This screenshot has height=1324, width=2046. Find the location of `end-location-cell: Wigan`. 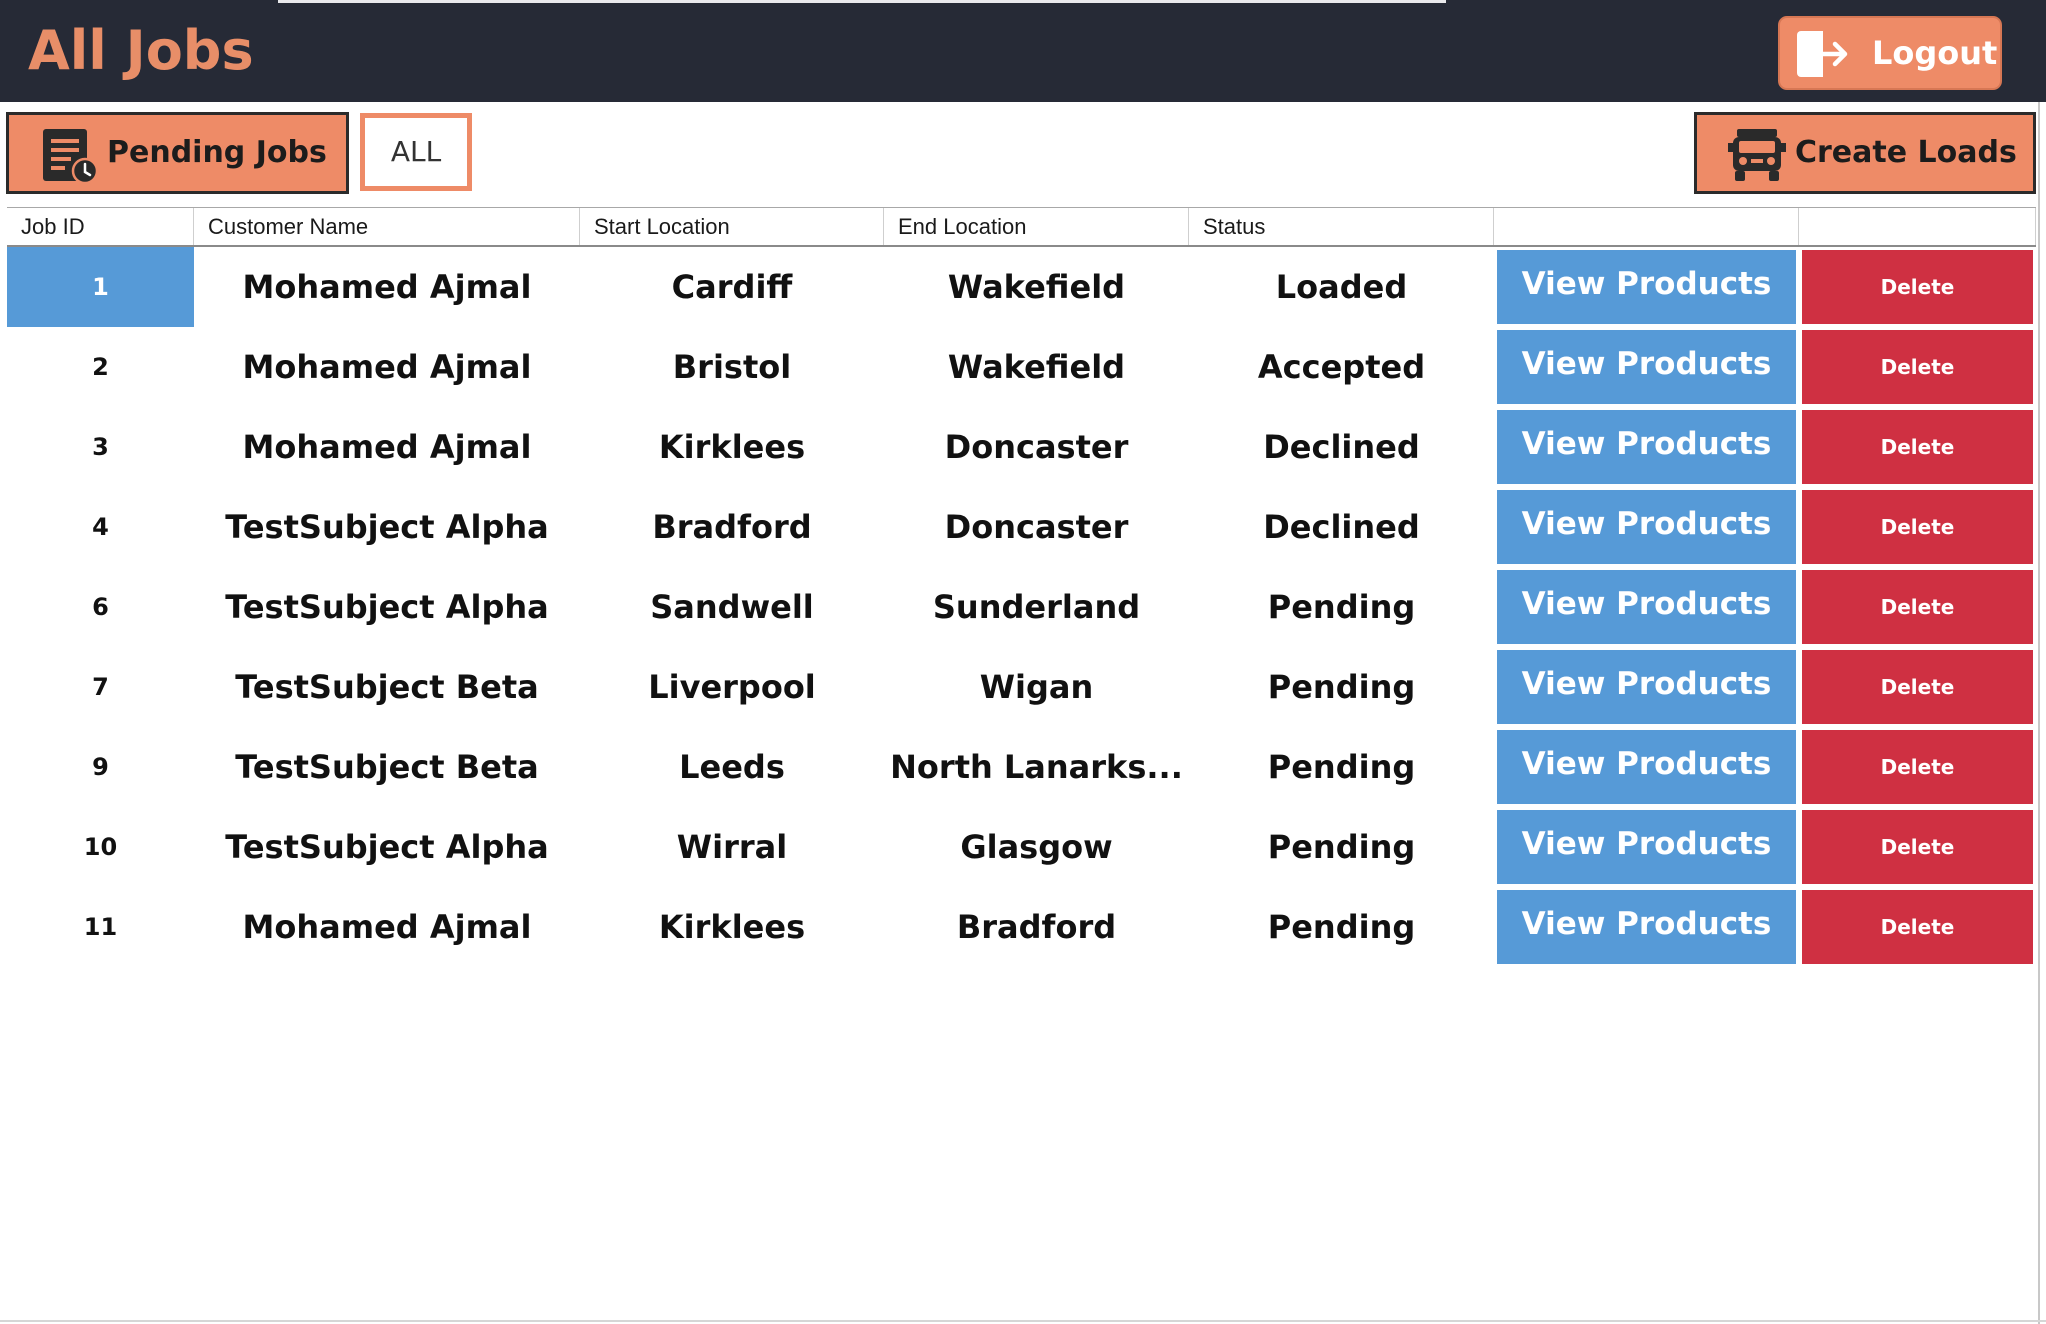

end-location-cell: Wigan is located at coordinates (1036, 687).